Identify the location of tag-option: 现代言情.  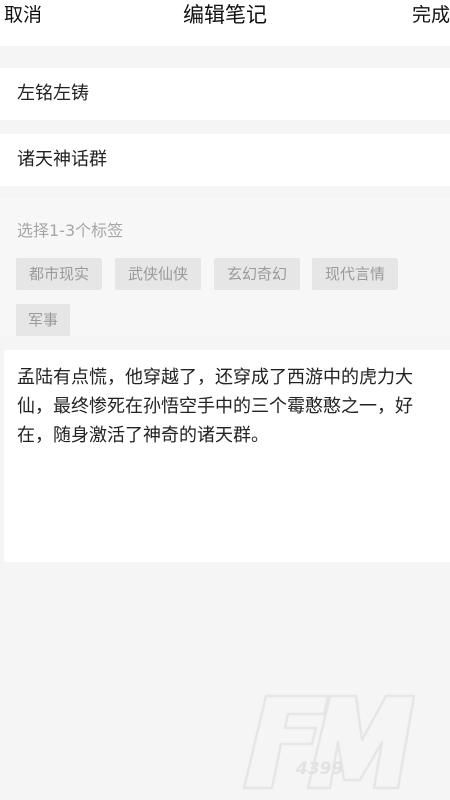
(355, 274).